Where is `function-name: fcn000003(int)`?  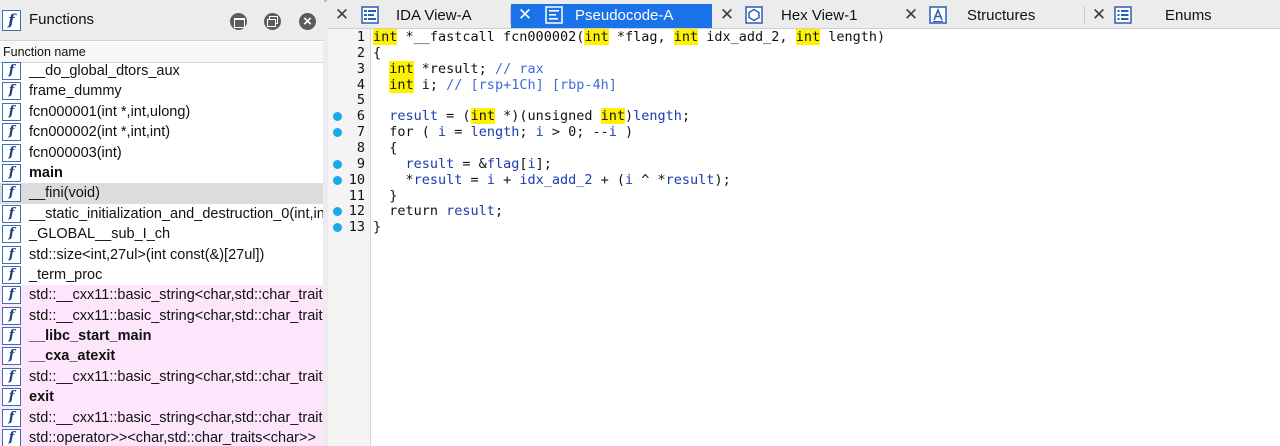 function-name: fcn000003(int) is located at coordinates (75, 152).